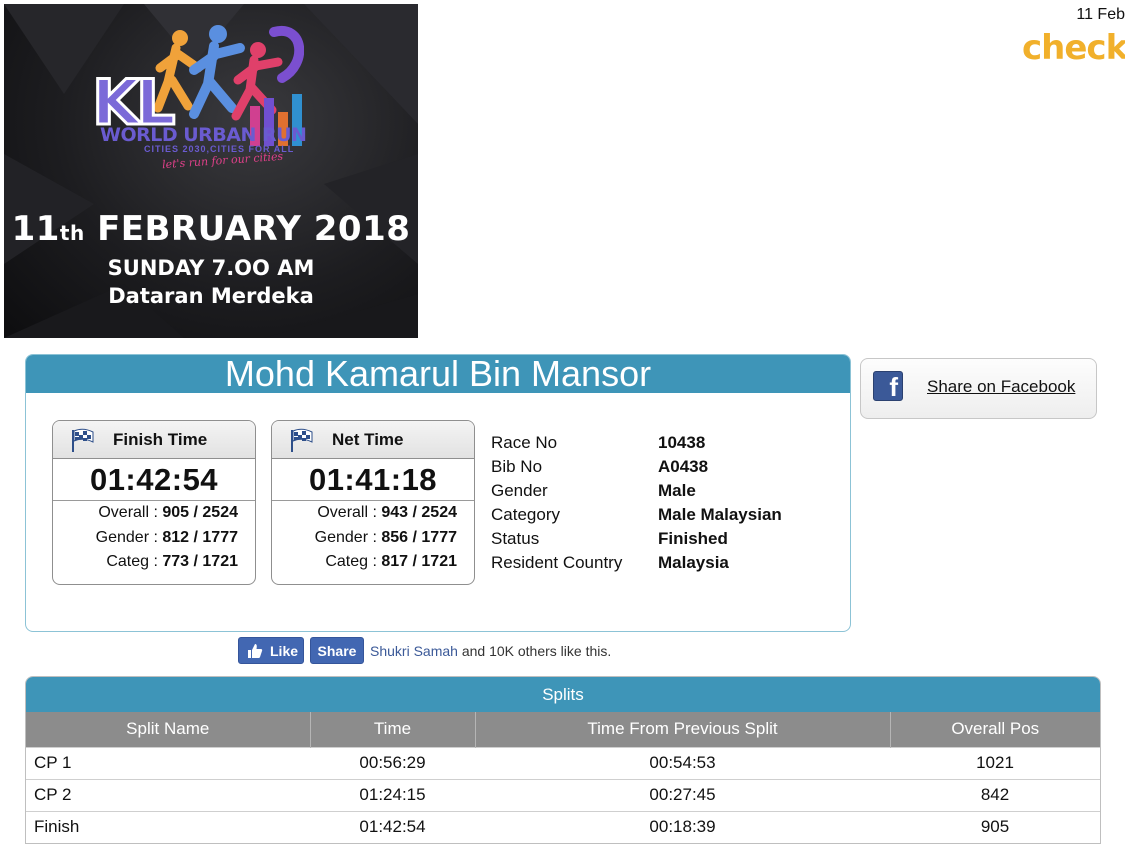  What do you see at coordinates (168, 512) in the screenshot?
I see `finish-overall-rank: Overall : 905 / 2524` at bounding box center [168, 512].